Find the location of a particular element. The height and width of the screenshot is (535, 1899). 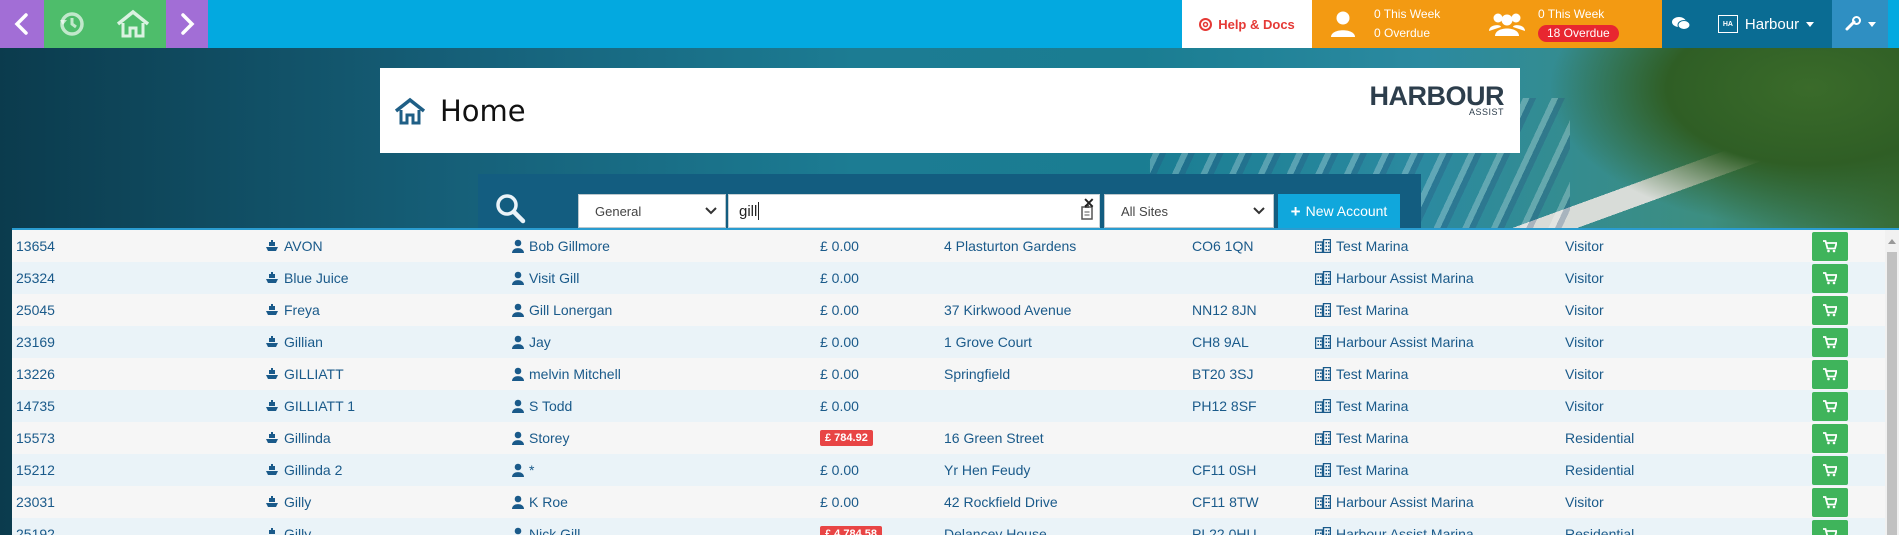

account-id: 13226 is located at coordinates (35, 374).